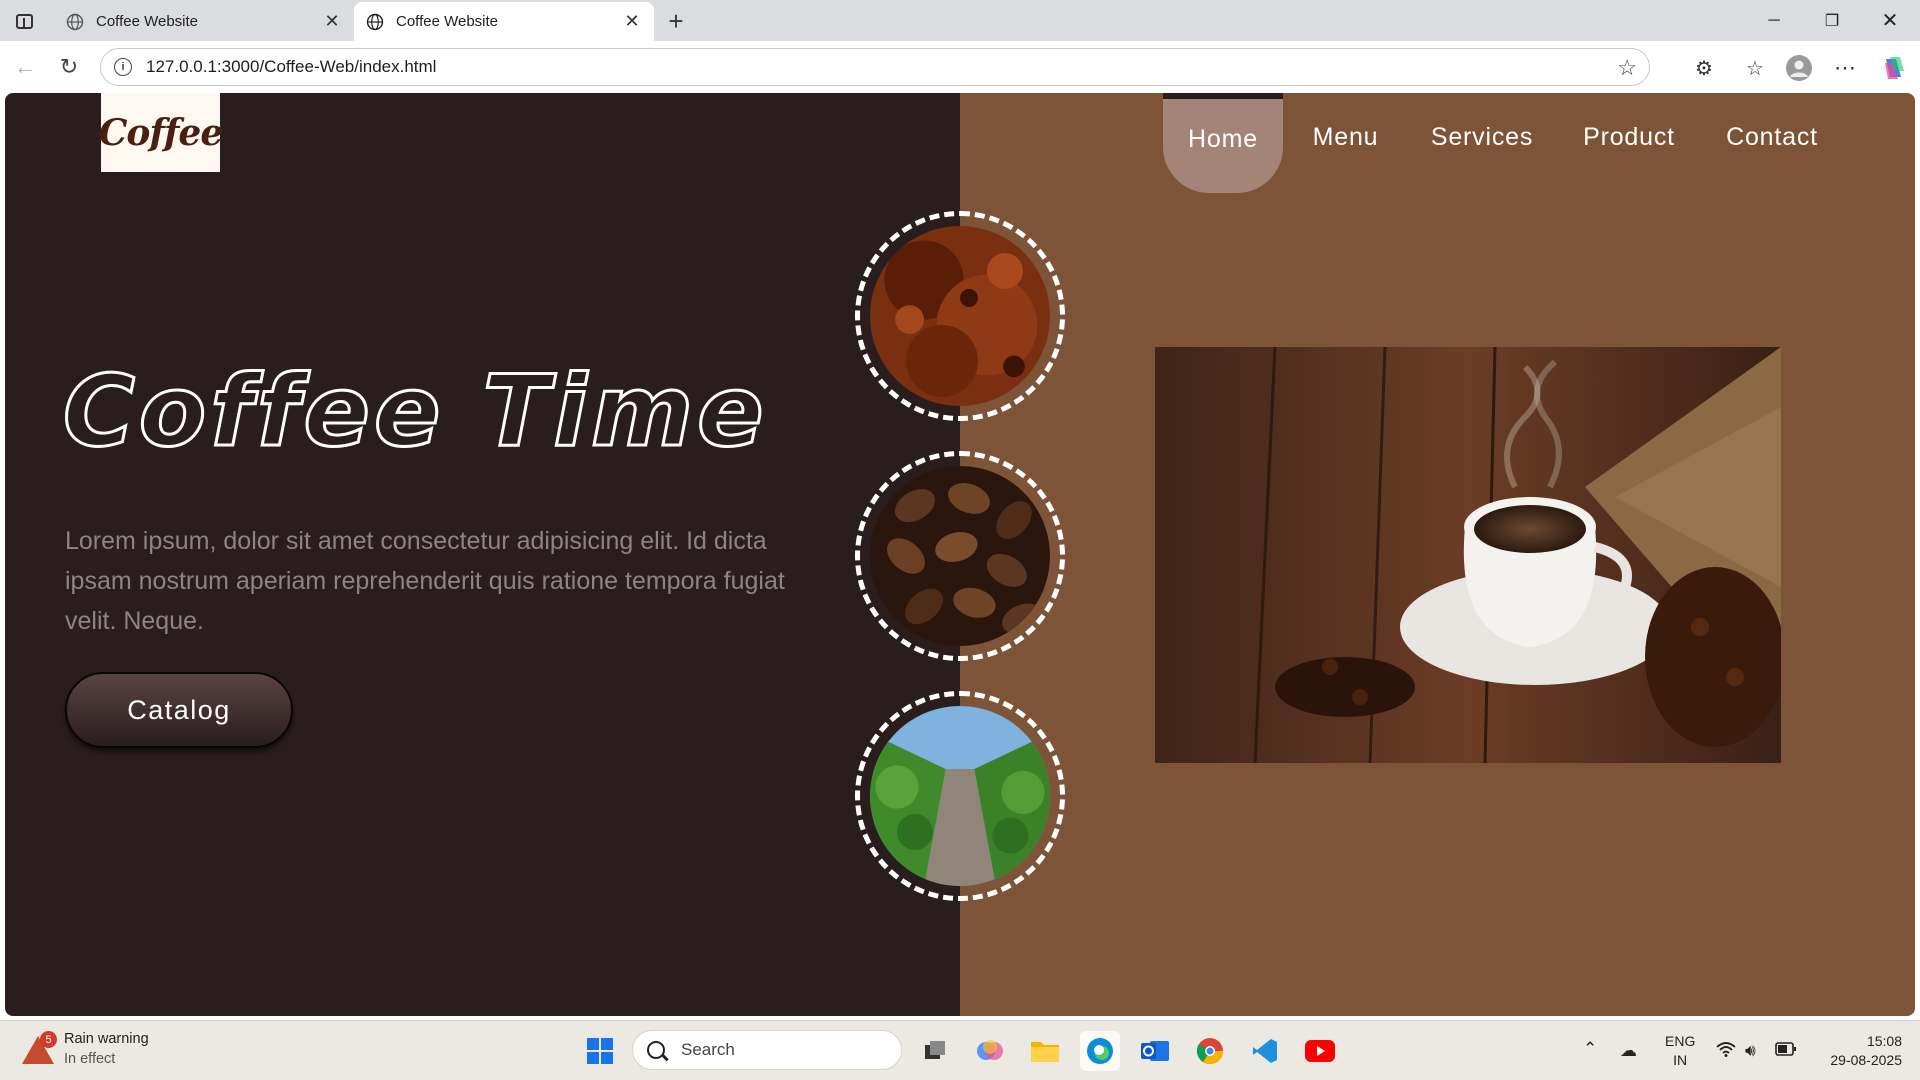  Describe the element at coordinates (708, 1049) in the screenshot. I see `search-label: Search` at that location.